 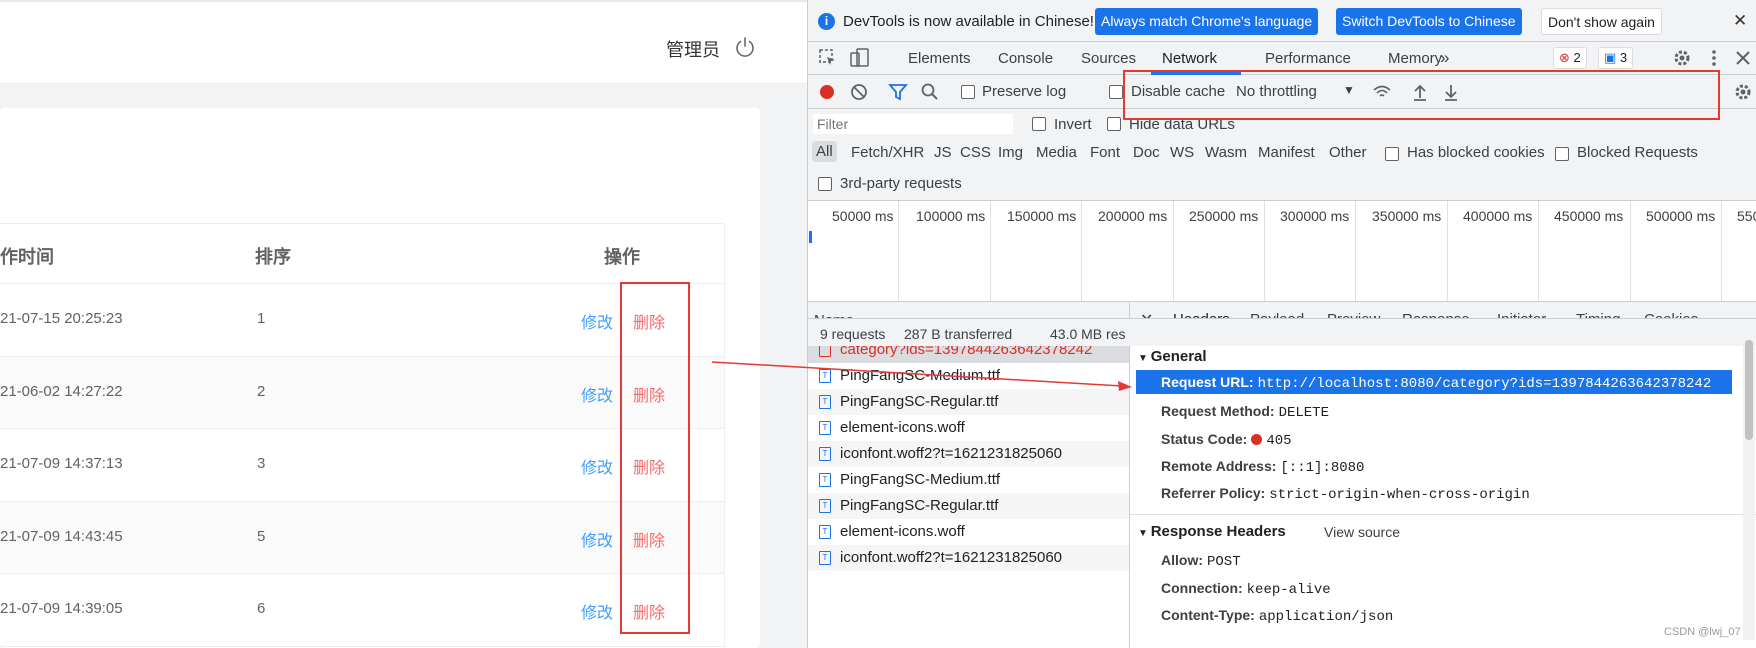 What do you see at coordinates (1749, 490) in the screenshot?
I see `details-scrollbar` at bounding box center [1749, 490].